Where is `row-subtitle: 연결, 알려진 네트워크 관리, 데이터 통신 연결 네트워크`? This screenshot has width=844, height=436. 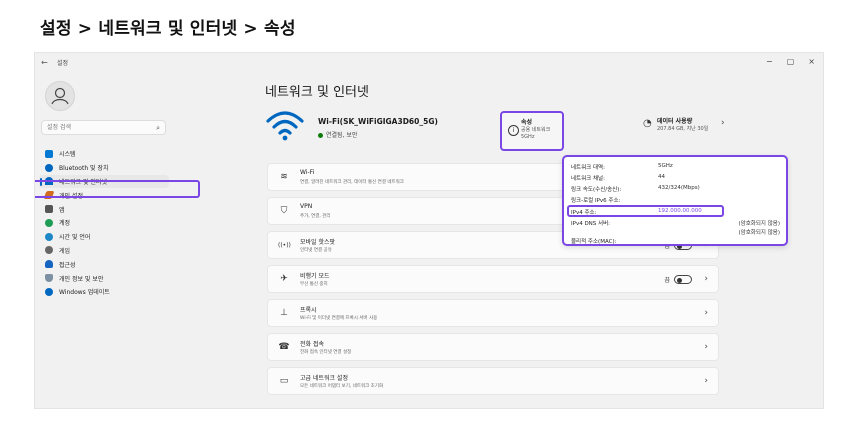
row-subtitle: 연결, 알려진 네트워크 관리, 데이터 통신 연결 네트워크 is located at coordinates (352, 182).